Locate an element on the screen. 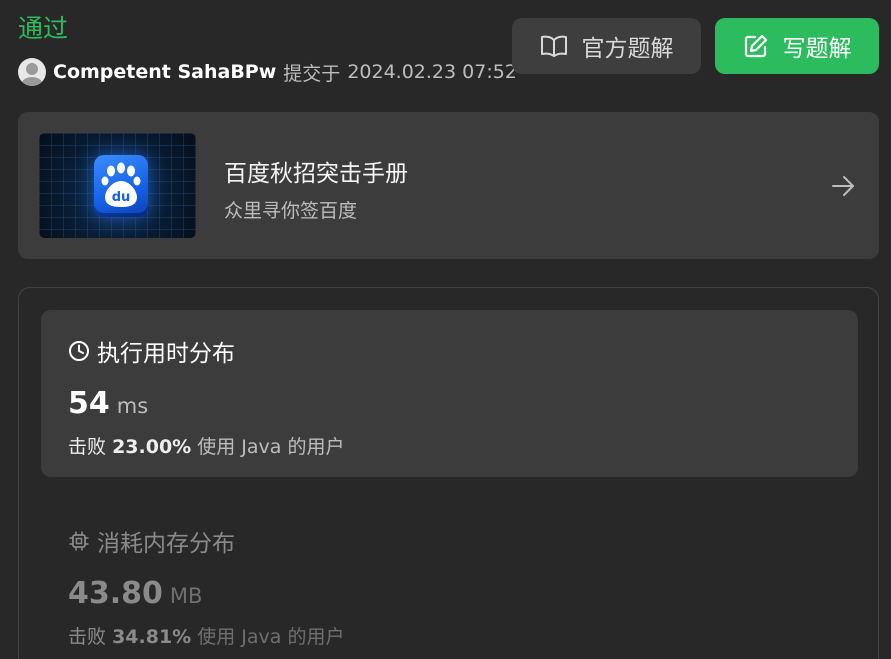 The height and width of the screenshot is (659, 891). user-avatar-icon is located at coordinates (32, 74).